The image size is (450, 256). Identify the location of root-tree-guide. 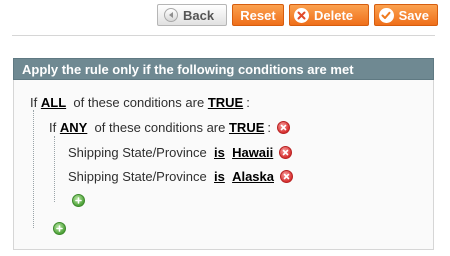
(33, 169).